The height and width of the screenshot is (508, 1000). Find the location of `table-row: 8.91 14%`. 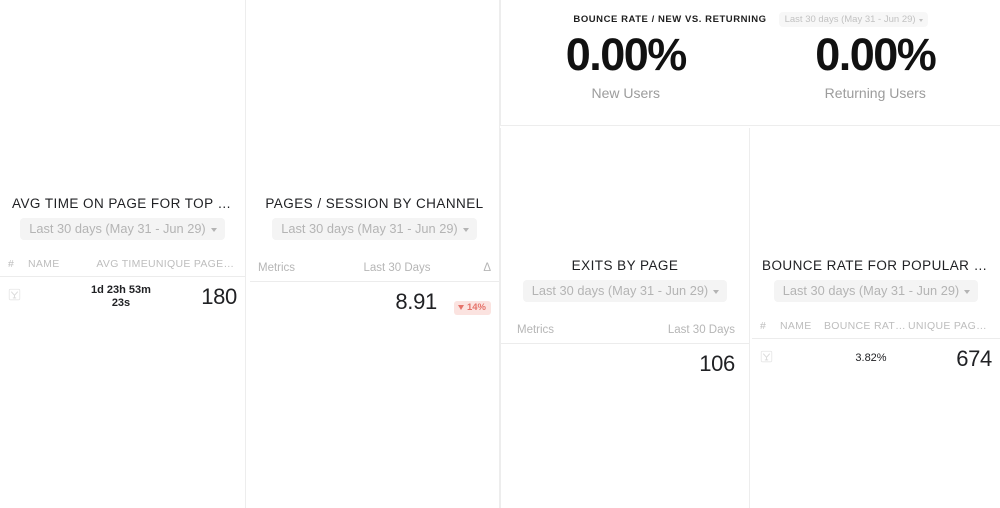

table-row: 8.91 14% is located at coordinates (374, 298).